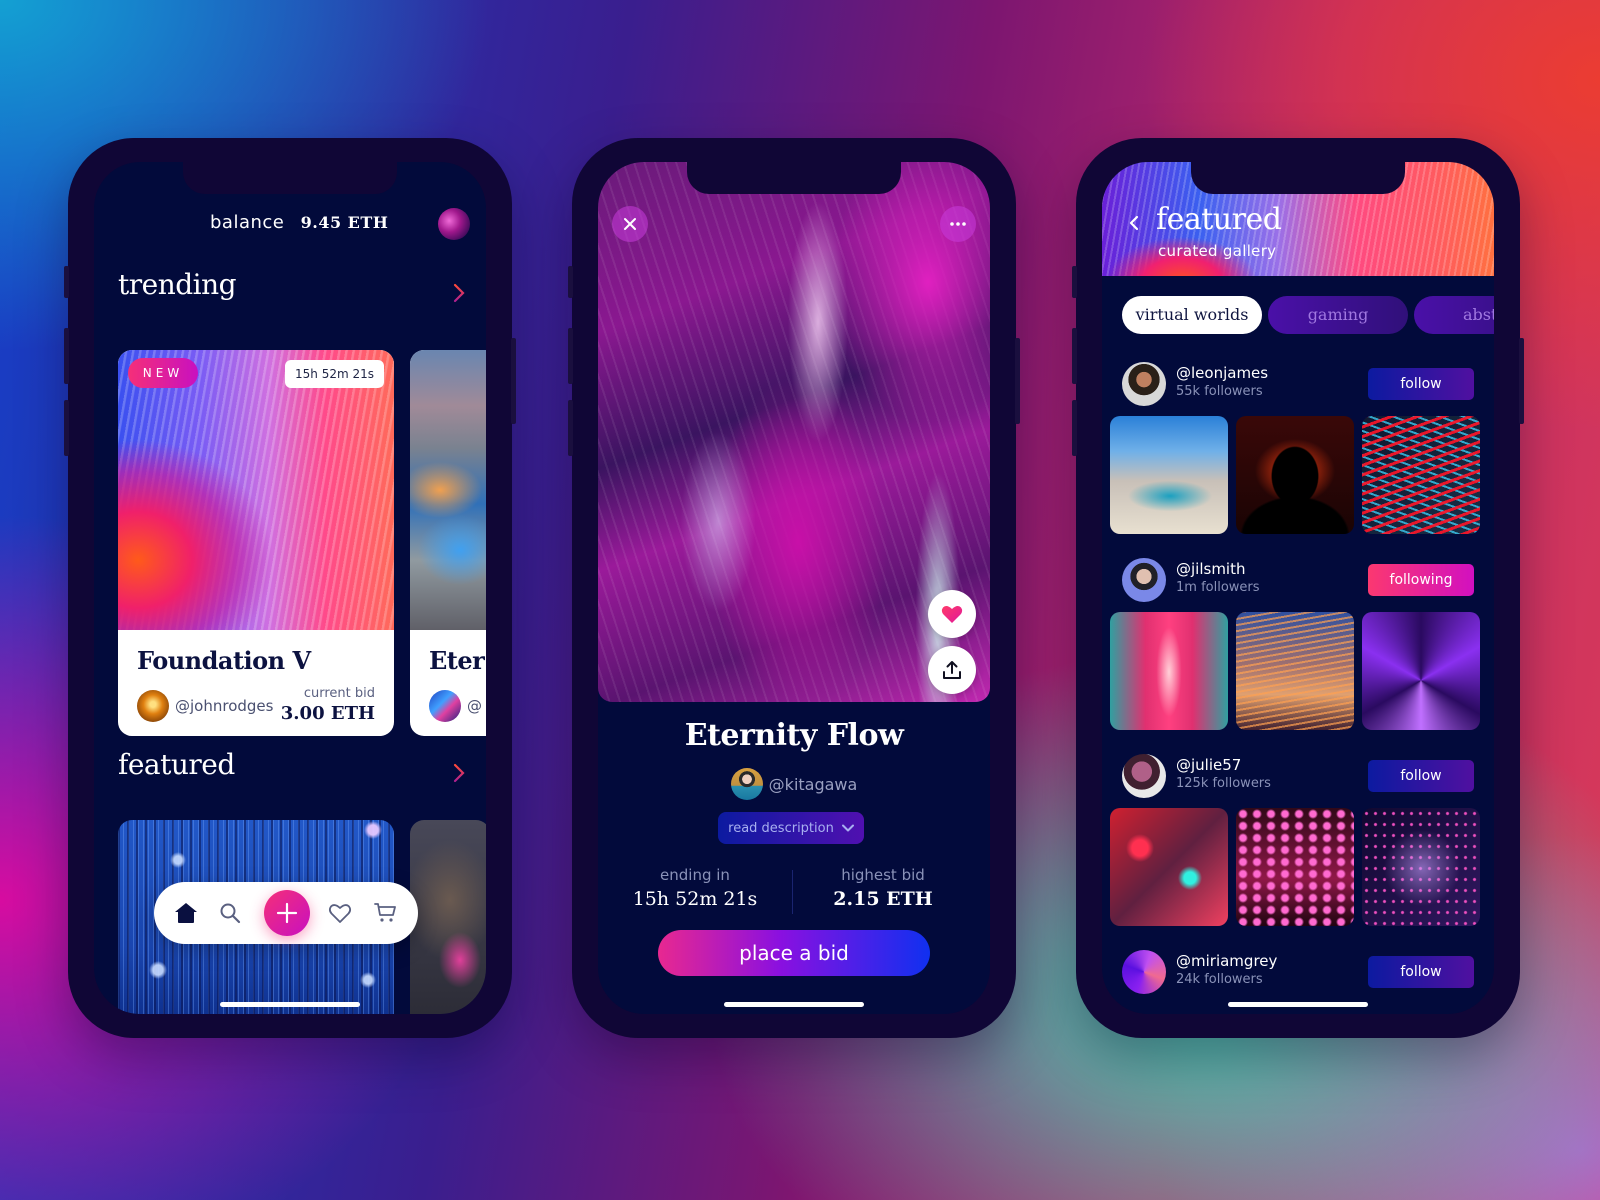 The image size is (1600, 1200). What do you see at coordinates (186, 913) in the screenshot?
I see `nav-home` at bounding box center [186, 913].